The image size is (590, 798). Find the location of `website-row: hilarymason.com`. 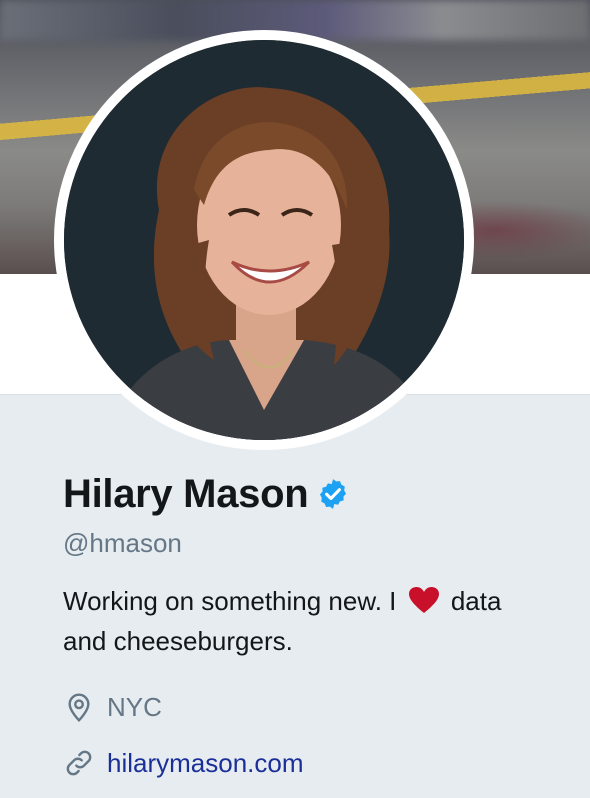

website-row: hilarymason.com is located at coordinates (316, 763).